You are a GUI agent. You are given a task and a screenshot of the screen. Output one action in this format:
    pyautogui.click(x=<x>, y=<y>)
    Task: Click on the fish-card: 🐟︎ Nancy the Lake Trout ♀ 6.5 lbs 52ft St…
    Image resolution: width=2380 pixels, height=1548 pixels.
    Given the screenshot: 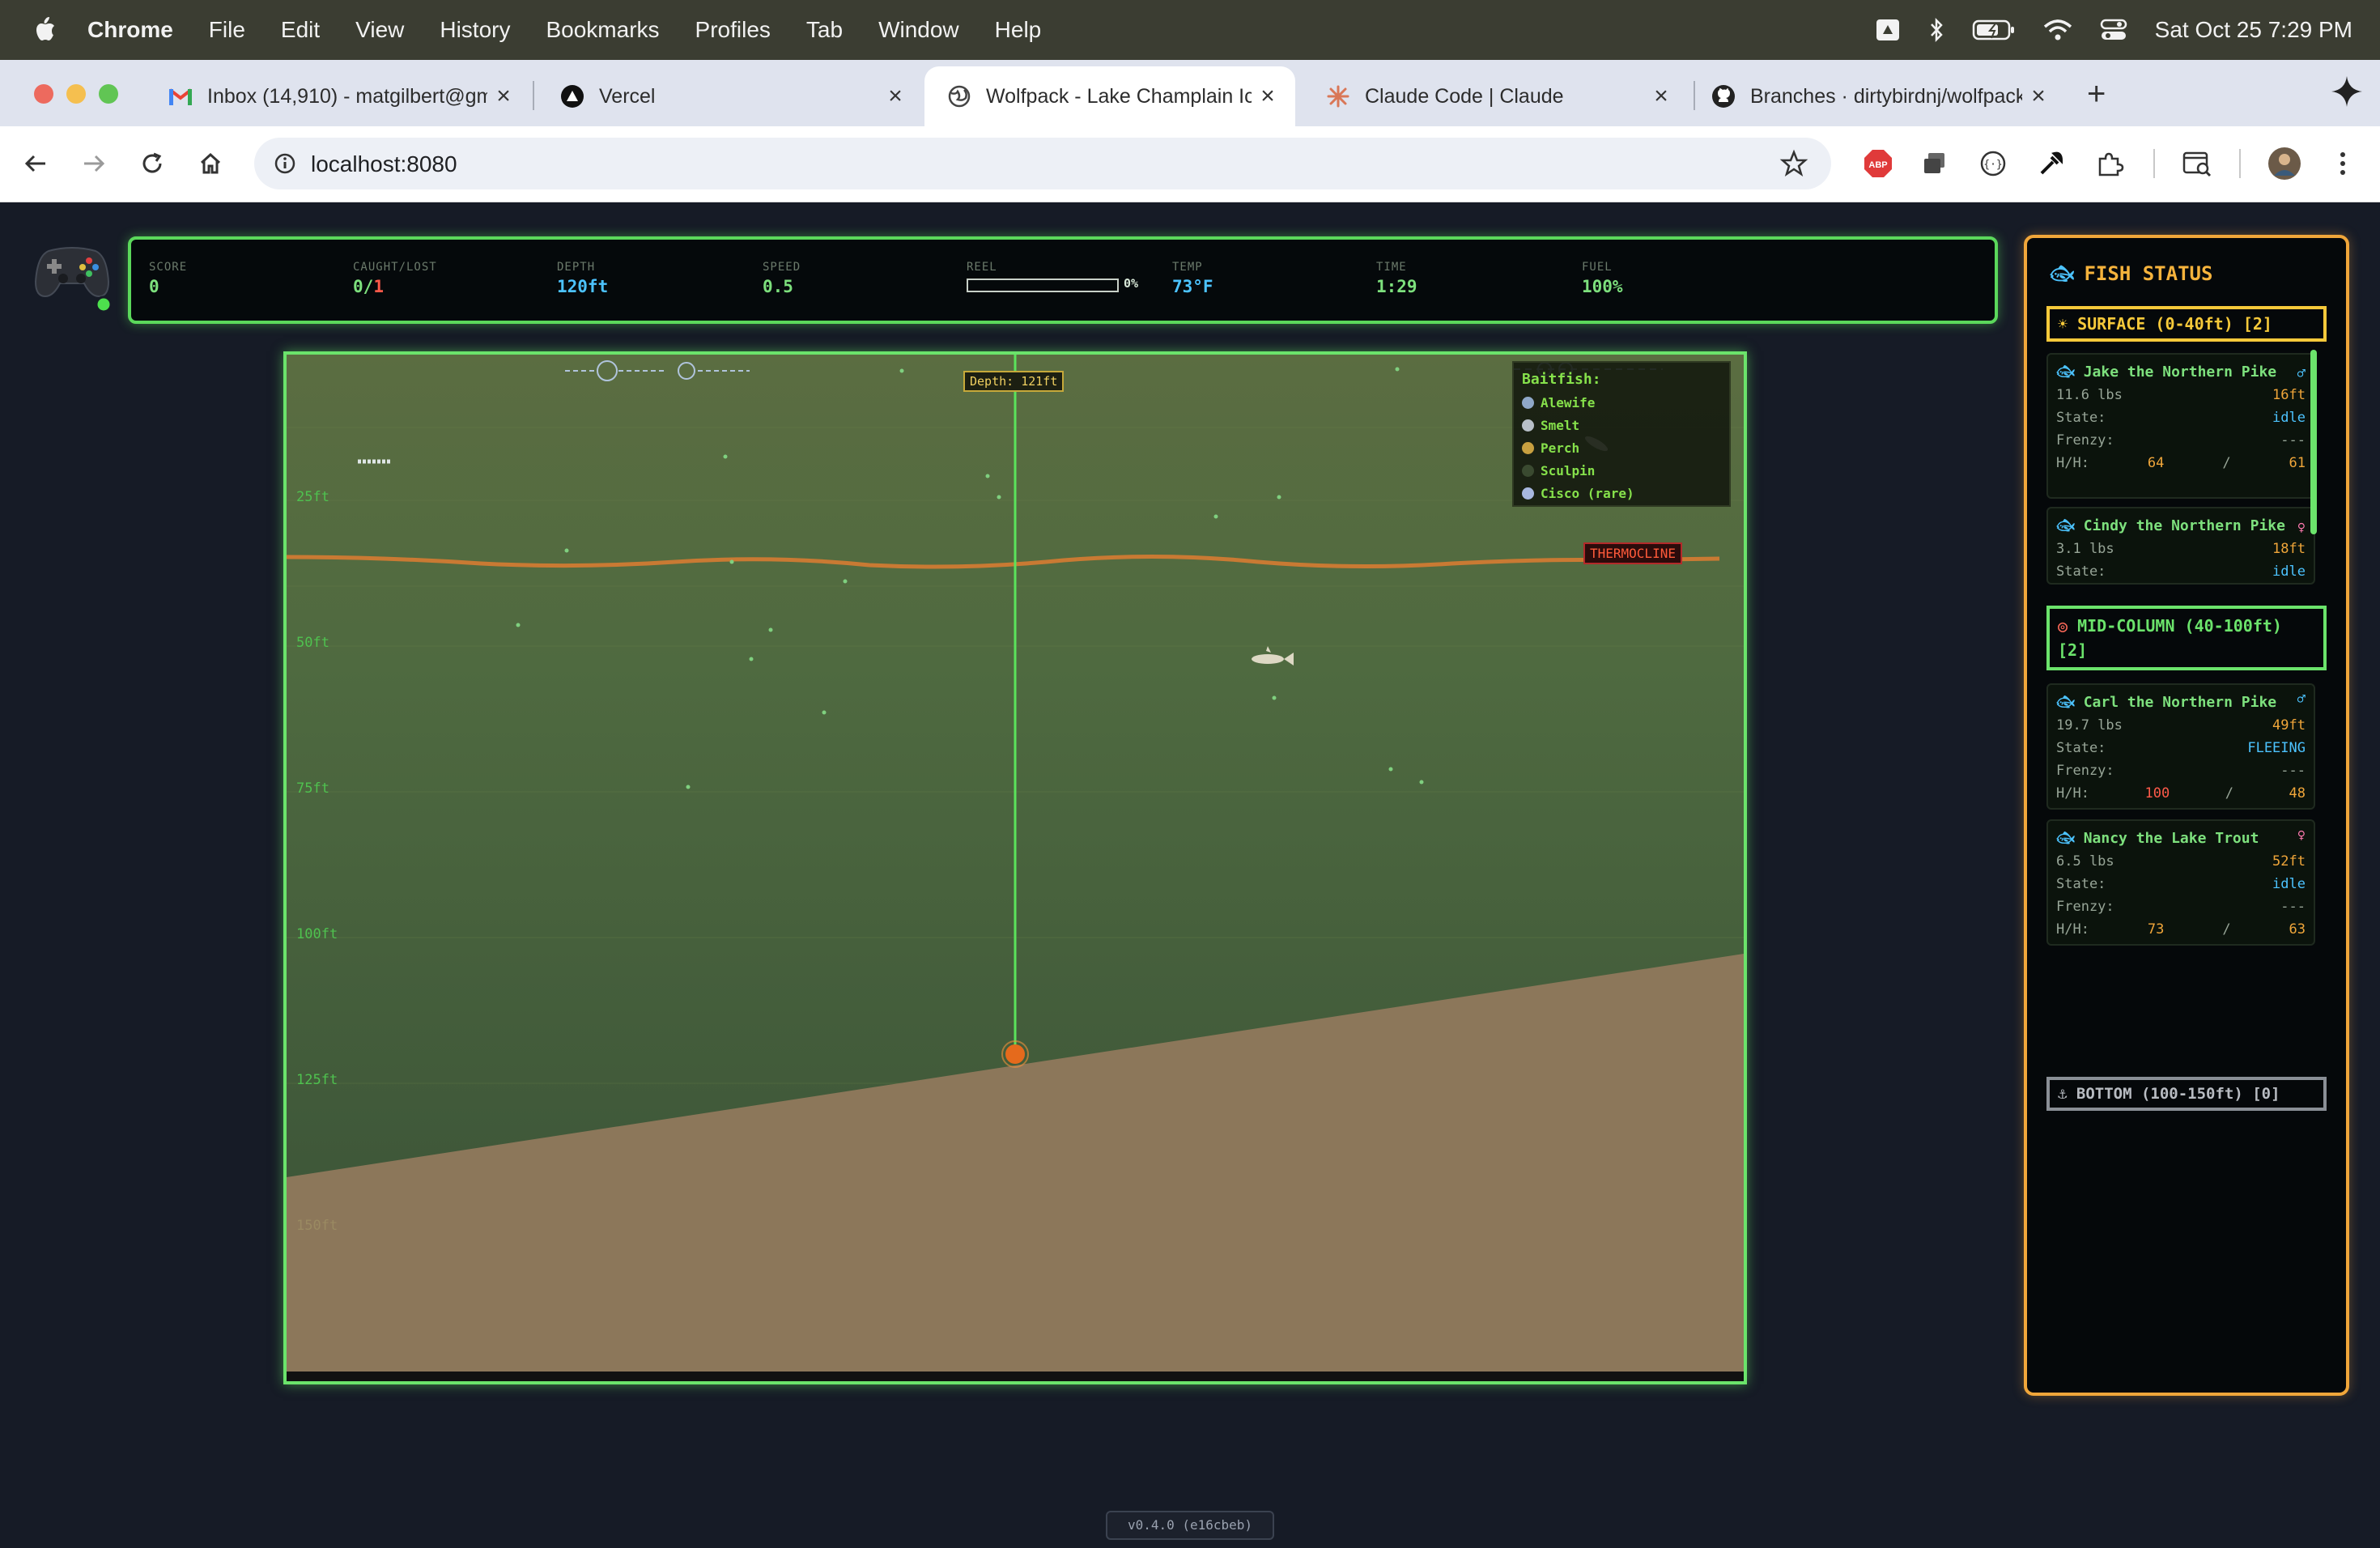 What is the action you would take?
    pyautogui.click(x=2180, y=882)
    